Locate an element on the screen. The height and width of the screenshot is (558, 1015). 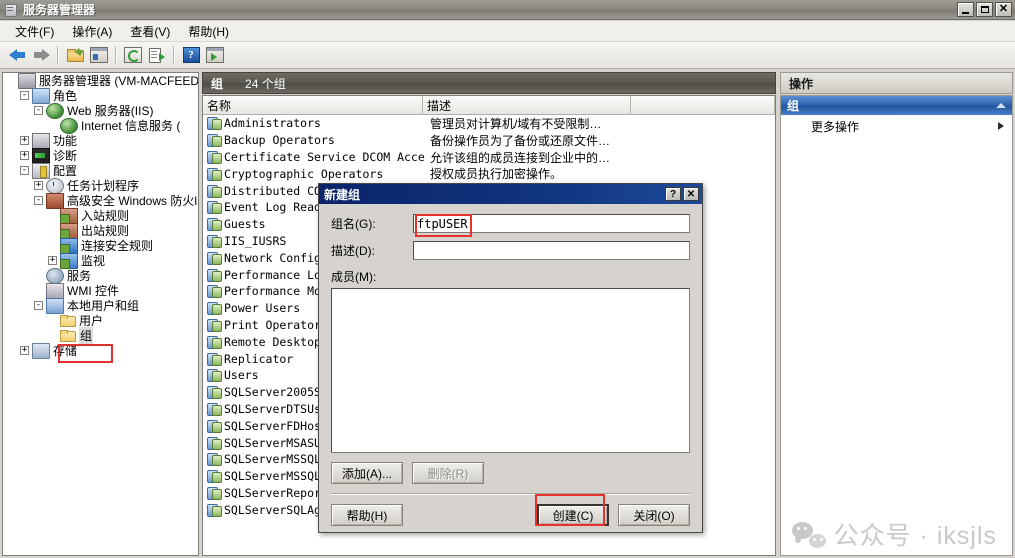
column-name: 名称 is located at coordinates (313, 105).